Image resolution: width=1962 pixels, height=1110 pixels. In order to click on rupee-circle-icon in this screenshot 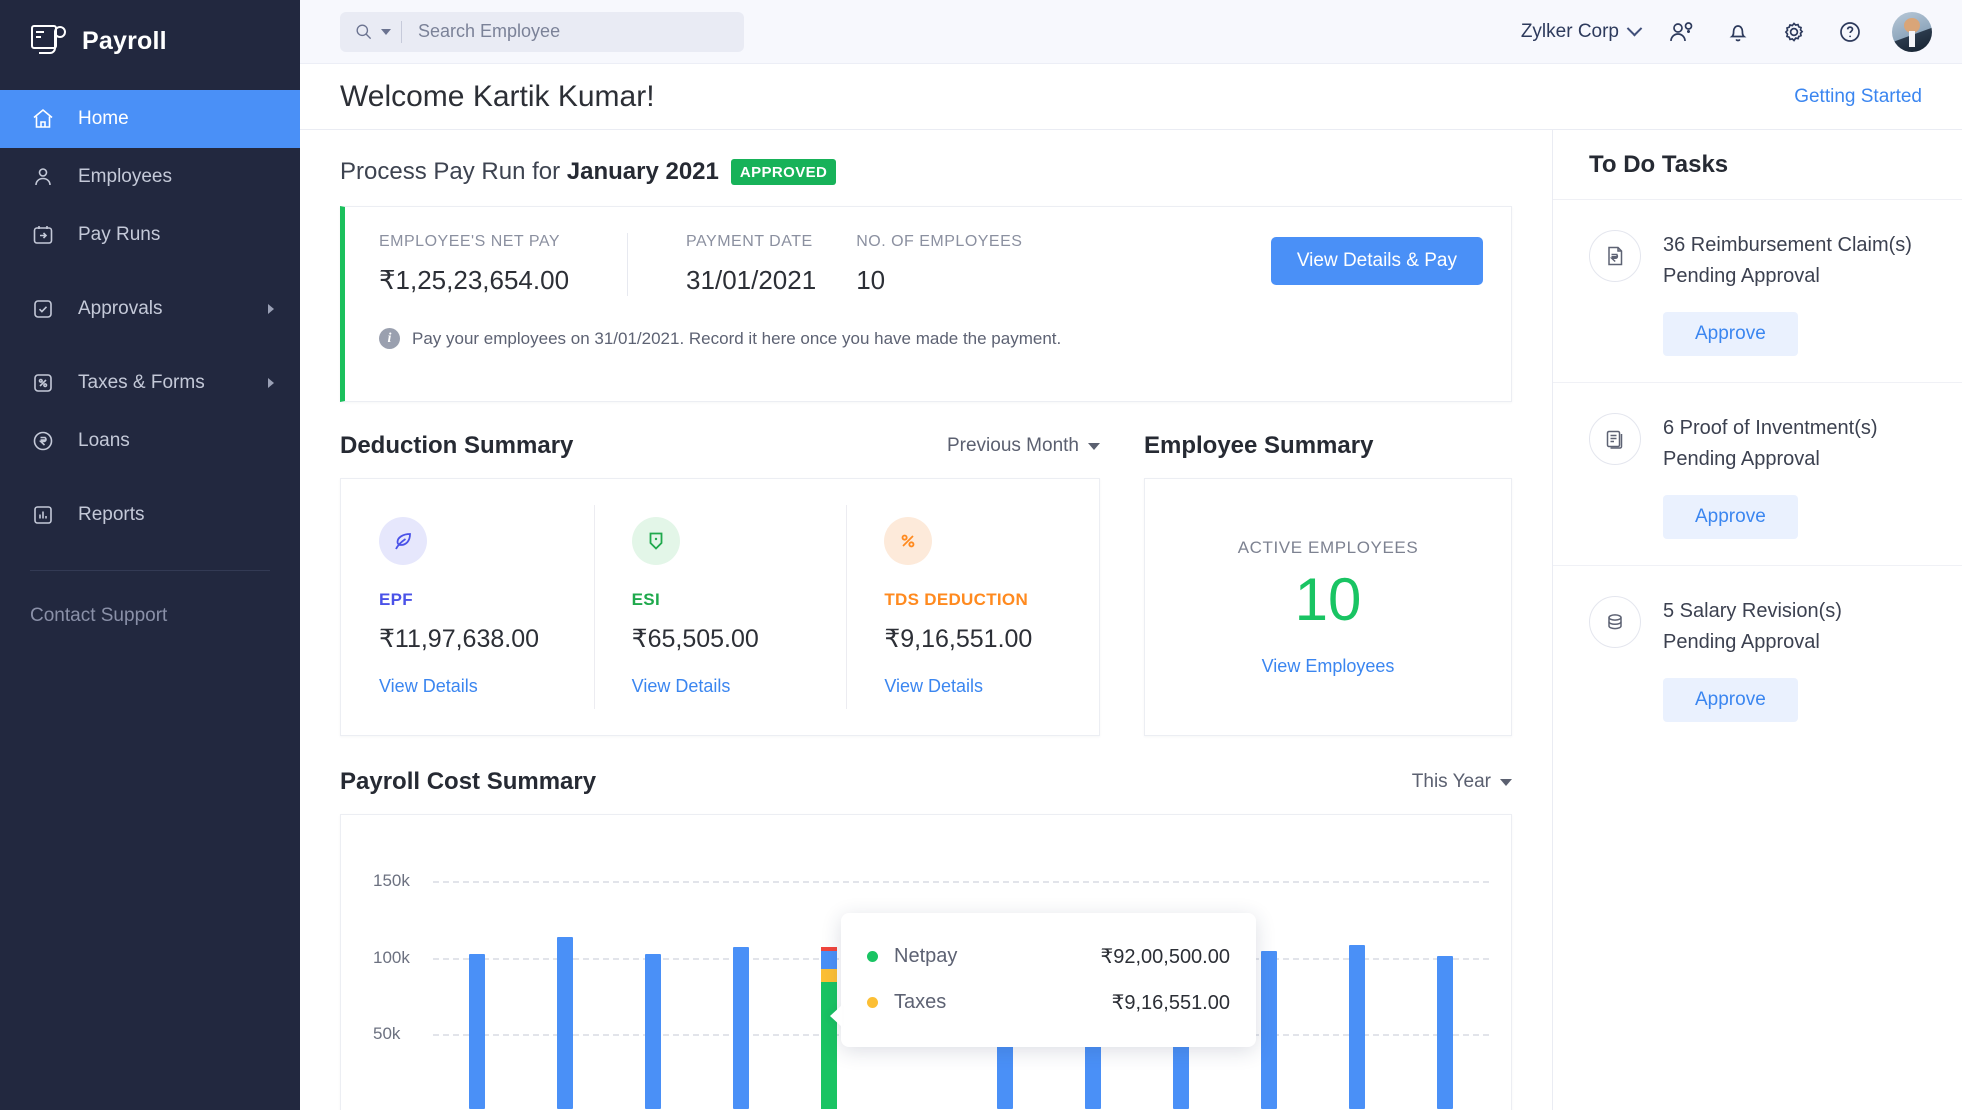, I will do `click(43, 441)`.